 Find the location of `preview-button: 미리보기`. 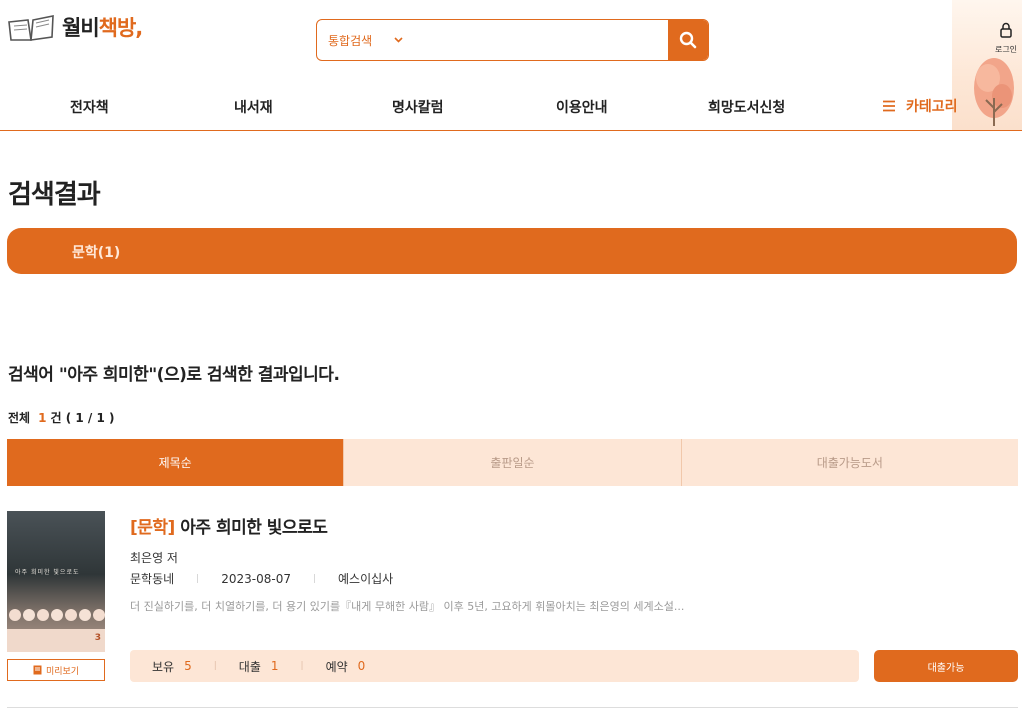

preview-button: 미리보기 is located at coordinates (56, 670).